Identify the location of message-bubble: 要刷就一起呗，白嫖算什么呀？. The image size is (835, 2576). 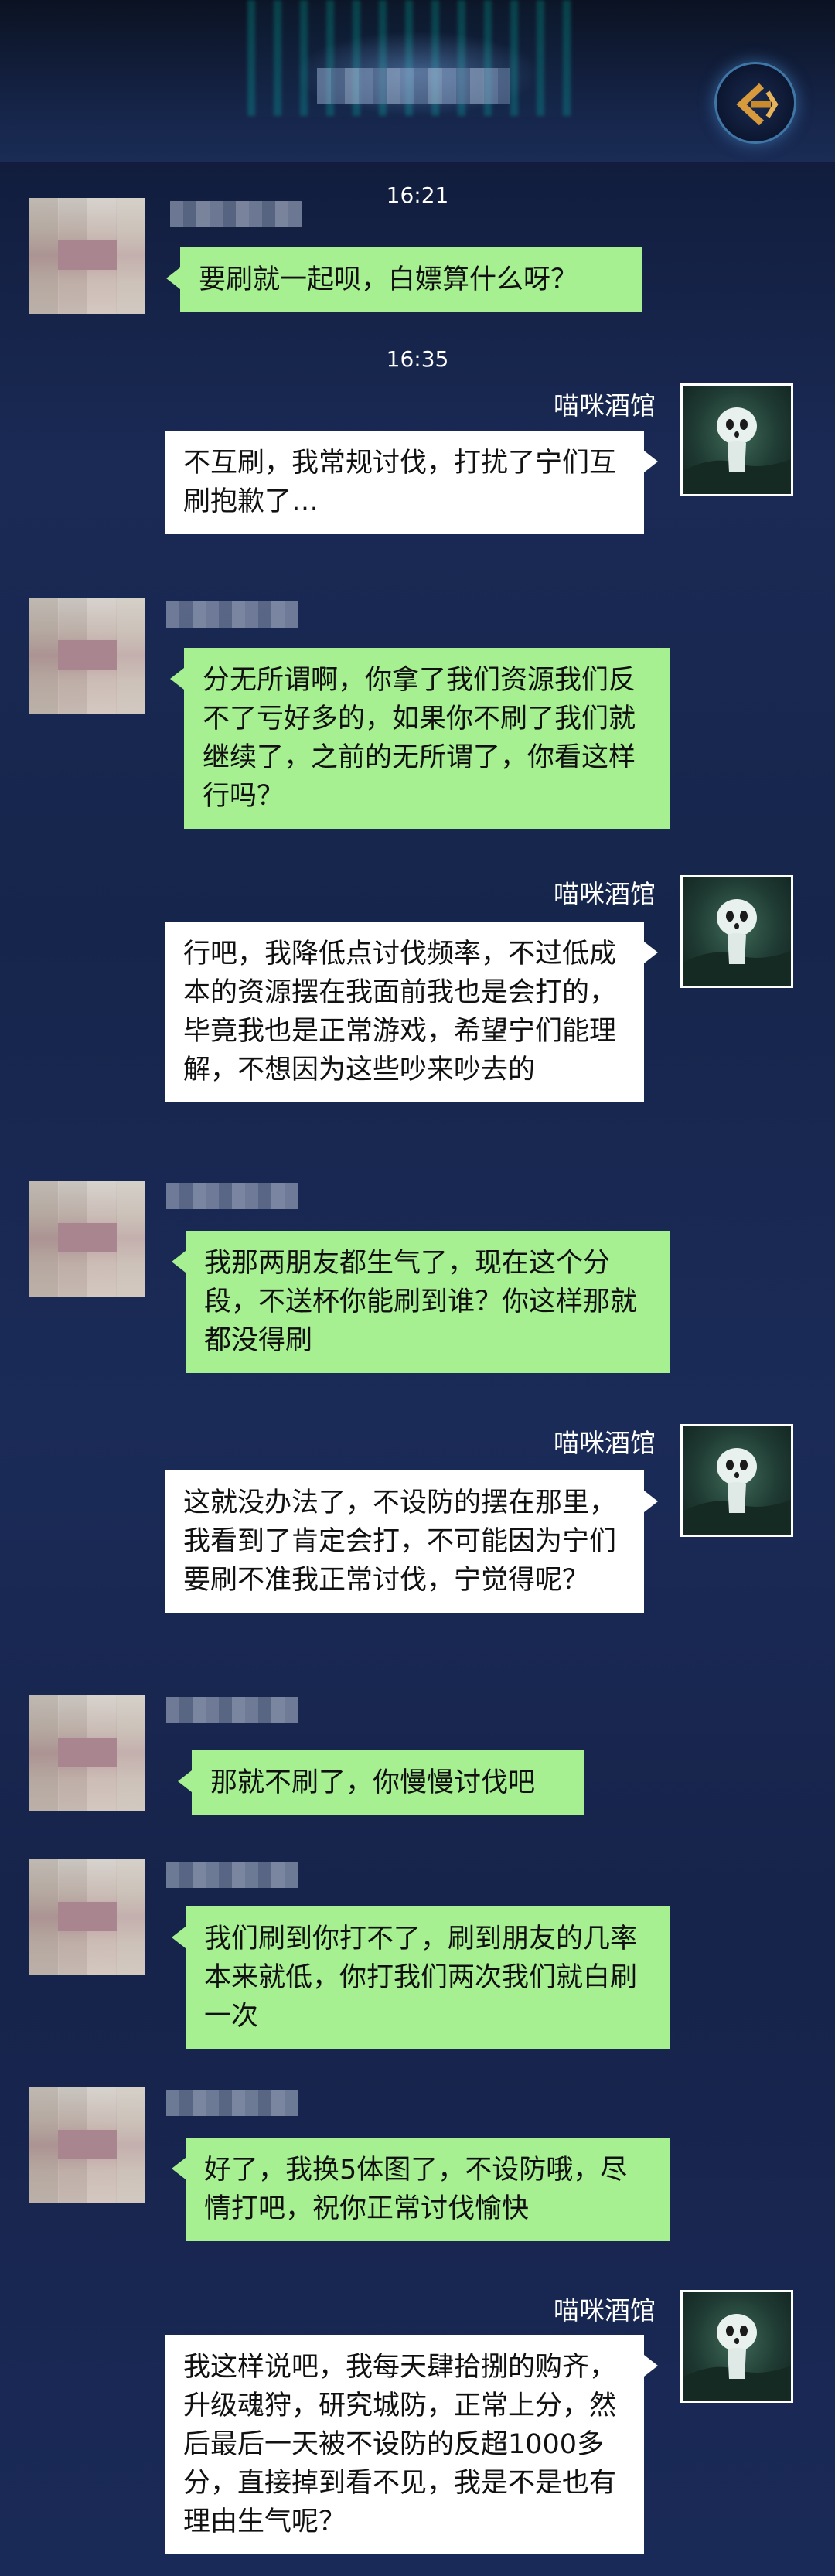
(404, 279).